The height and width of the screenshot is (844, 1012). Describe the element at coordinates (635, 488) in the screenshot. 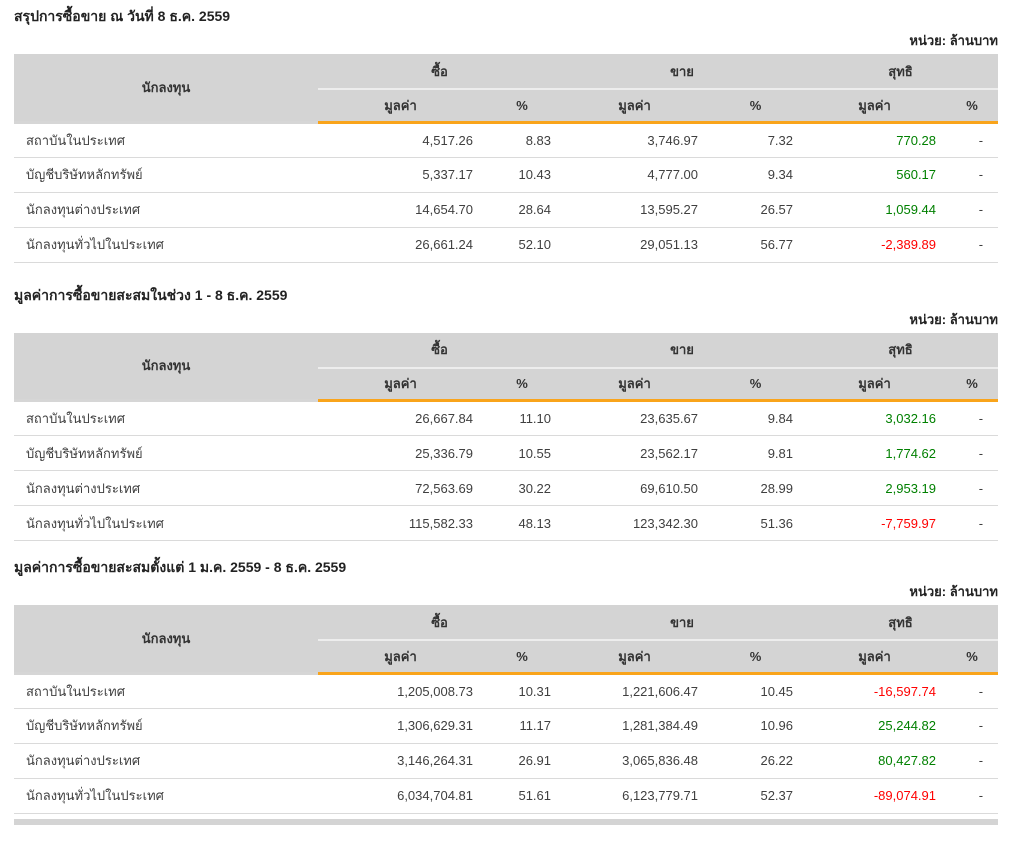

I see `sell-value-cell: 69,610.50` at that location.